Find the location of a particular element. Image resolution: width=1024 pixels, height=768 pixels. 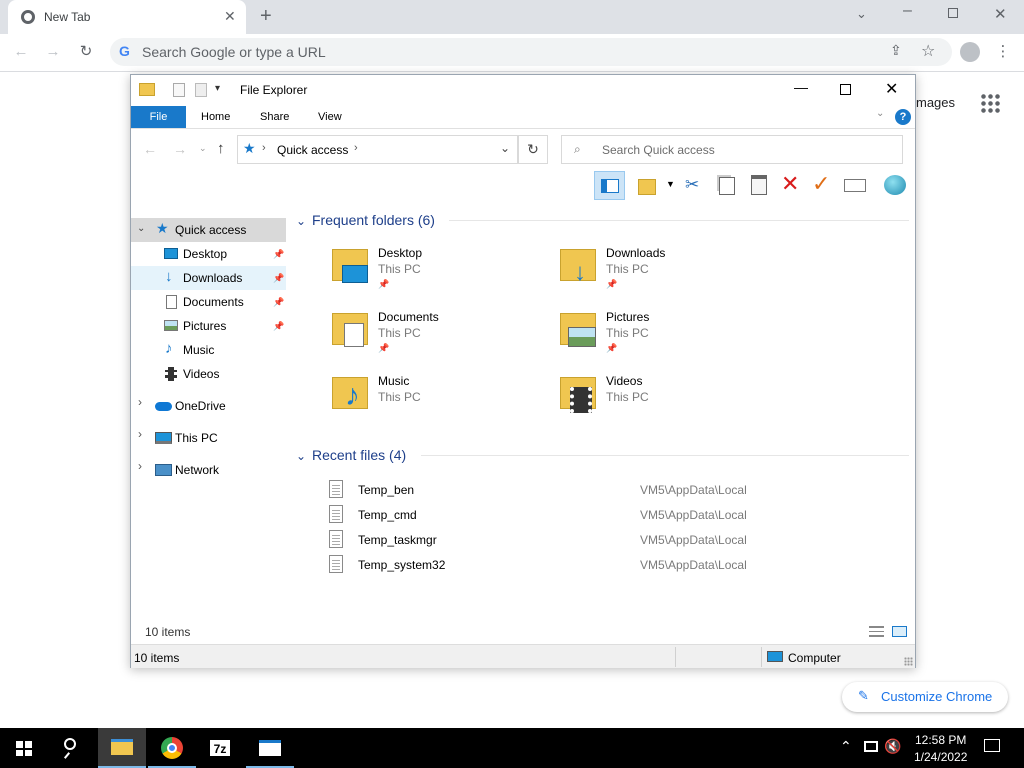

tab-new-tab: New Tab ✕ is located at coordinates (127, 17).